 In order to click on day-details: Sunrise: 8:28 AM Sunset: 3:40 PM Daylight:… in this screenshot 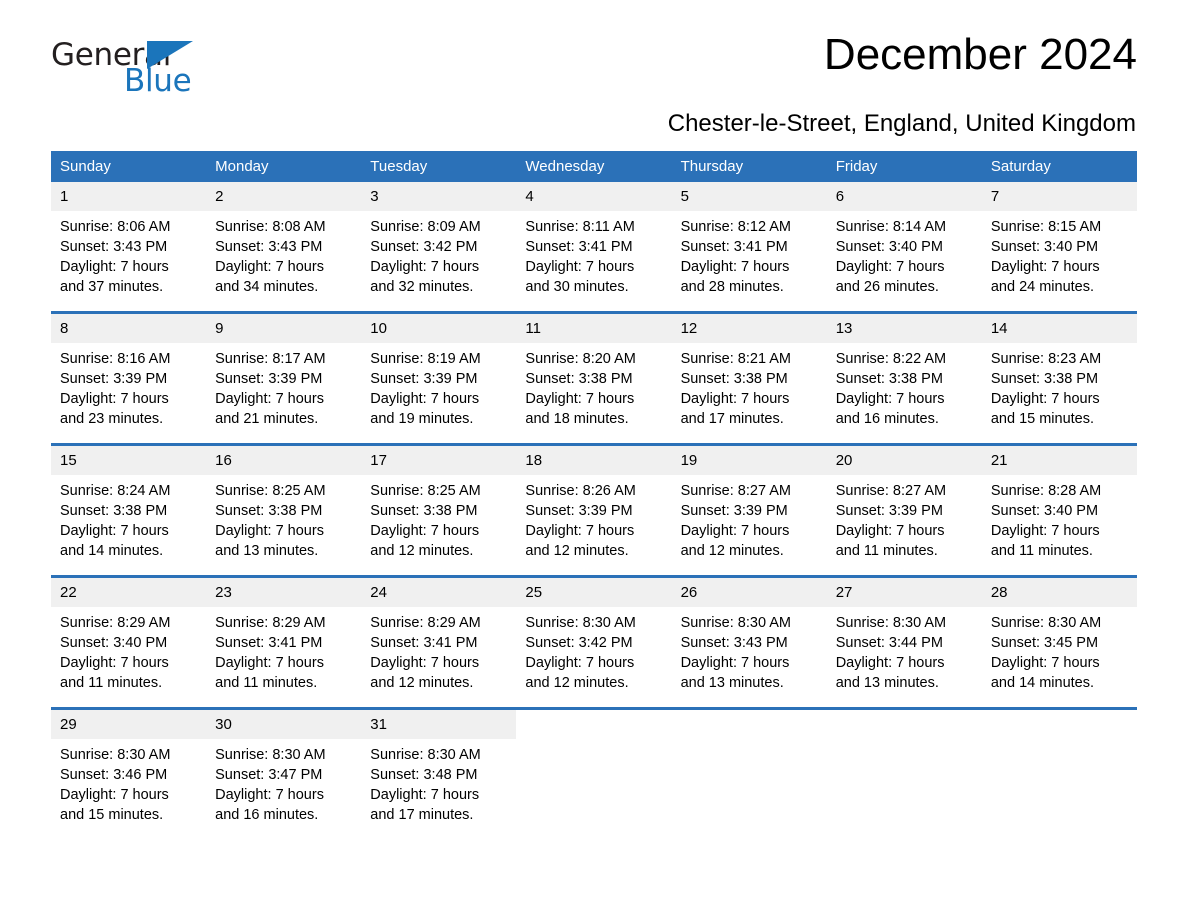, I will do `click(1059, 518)`.